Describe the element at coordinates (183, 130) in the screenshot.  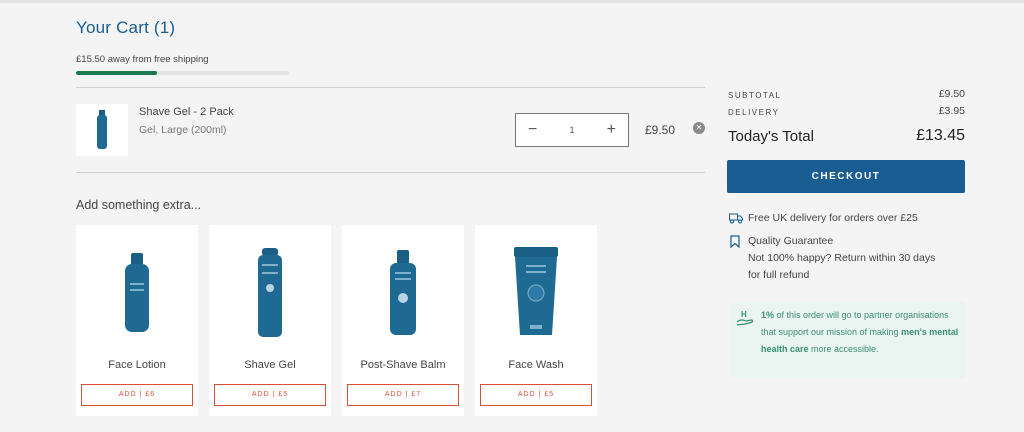
I see `line-item-variant: Gel, Large (200ml)` at that location.